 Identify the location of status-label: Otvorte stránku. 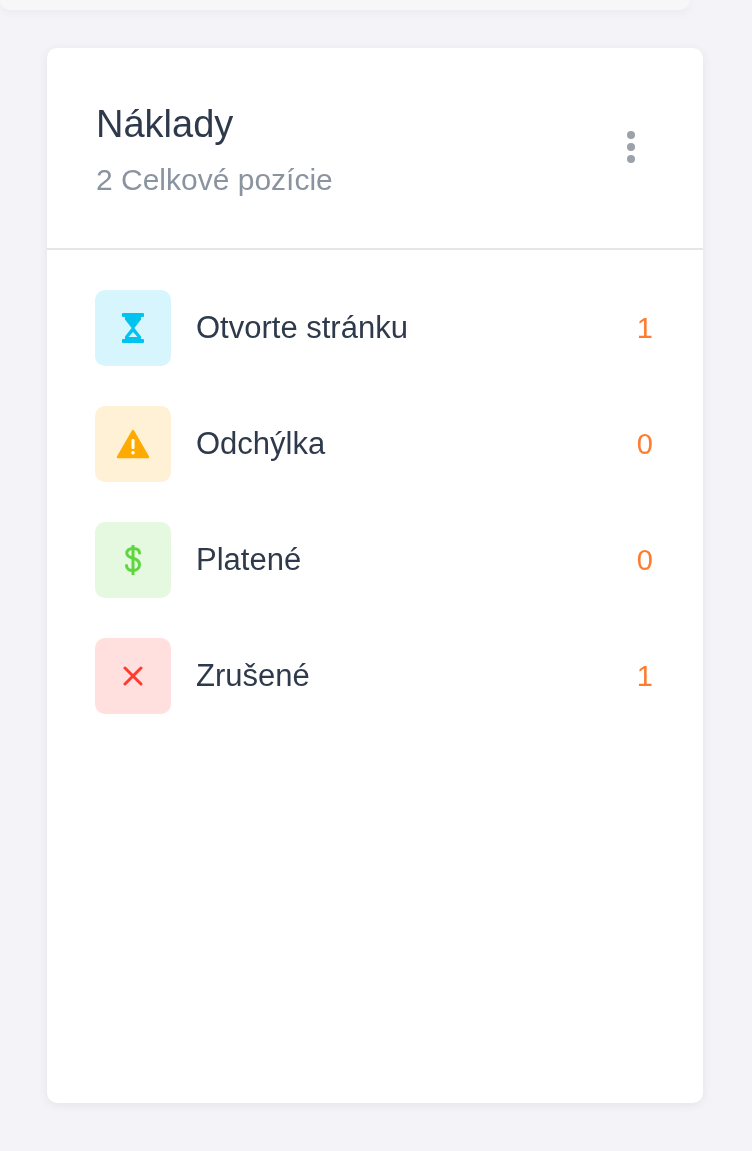
(416, 328).